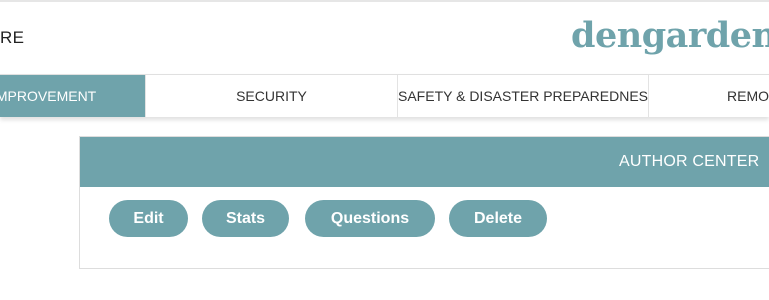  I want to click on header-category-label: RE, so click(12, 38).